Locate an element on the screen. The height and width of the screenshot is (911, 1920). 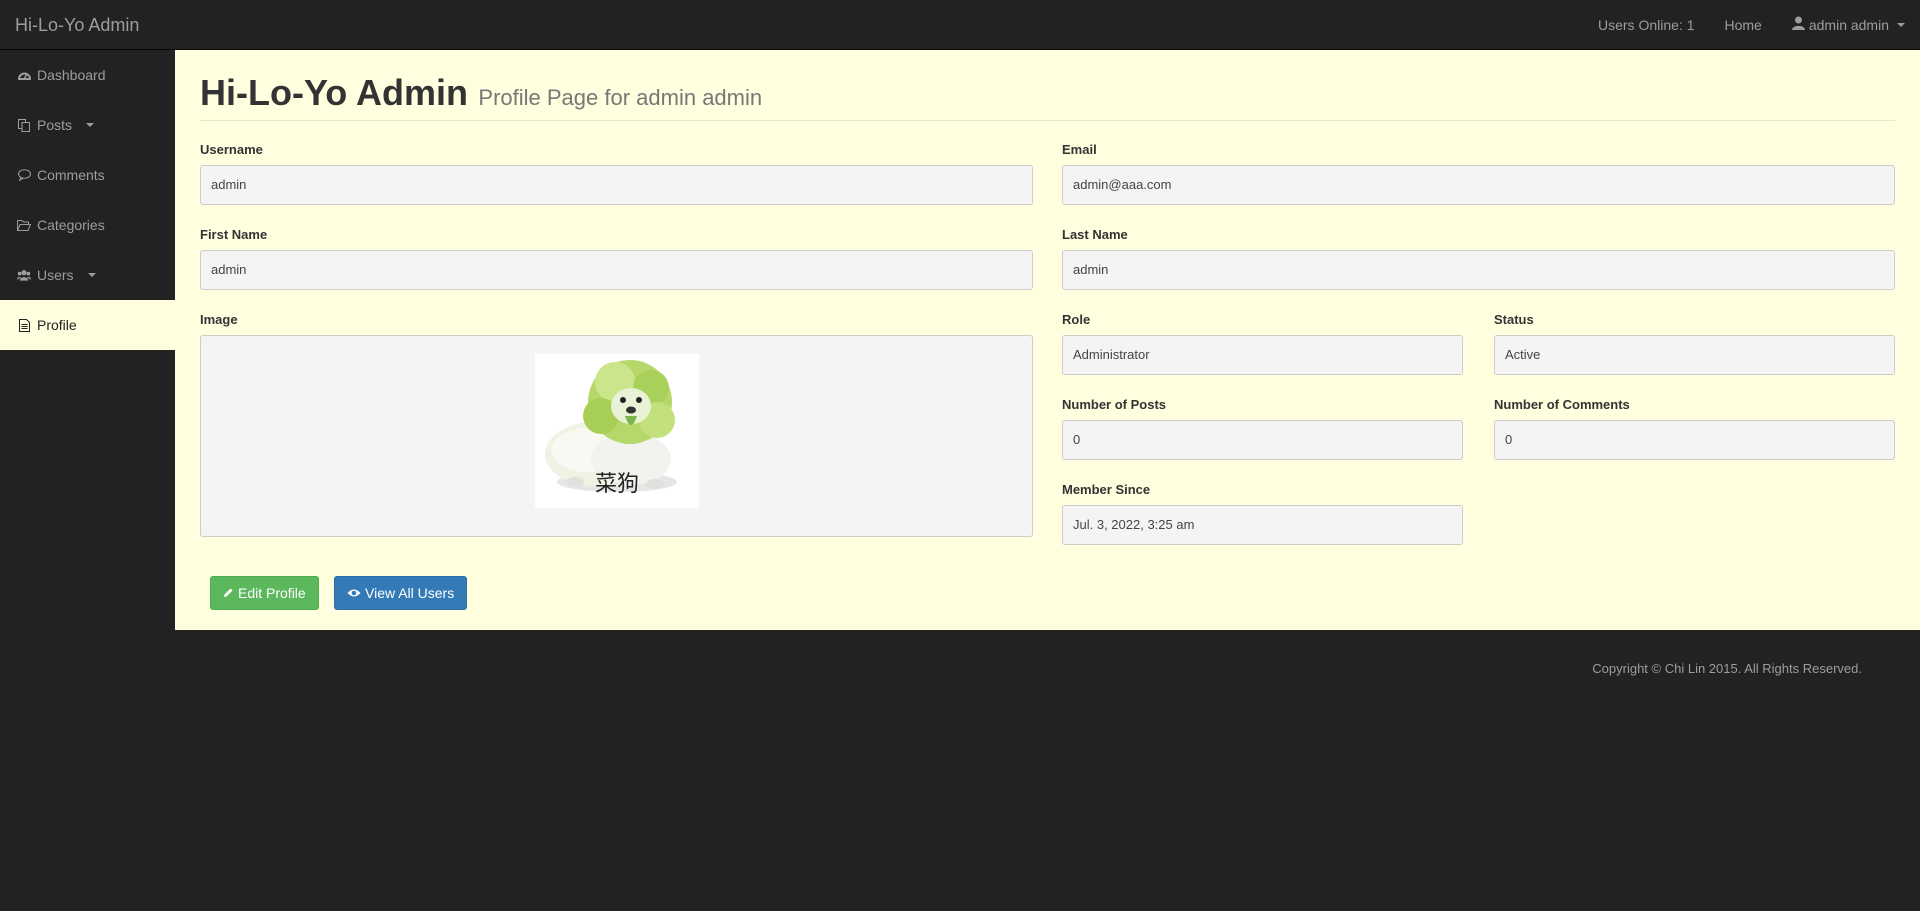
sidebar-item-categories: Categories is located at coordinates (87, 225).